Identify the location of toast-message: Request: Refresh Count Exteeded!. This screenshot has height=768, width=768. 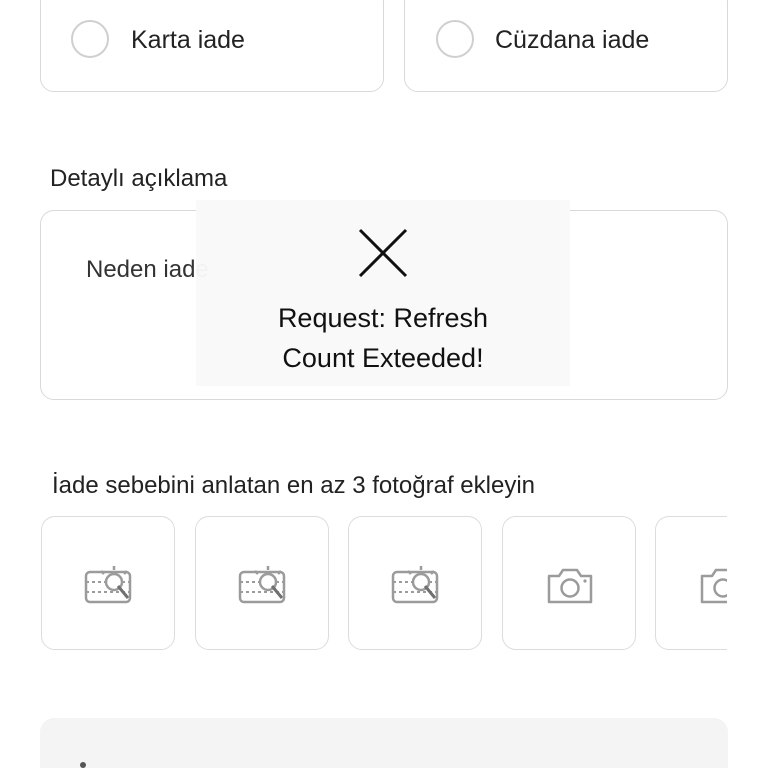
(383, 338).